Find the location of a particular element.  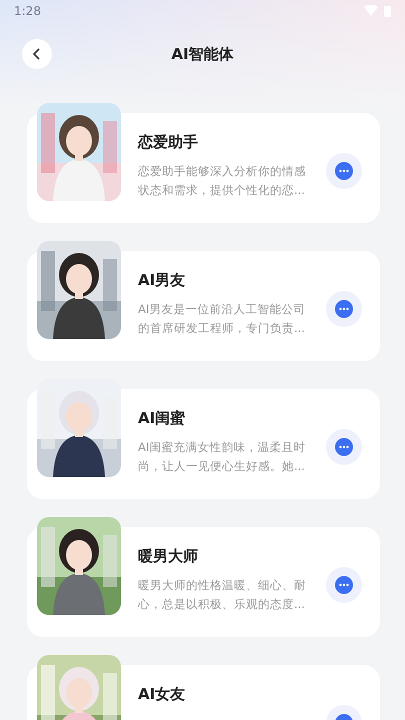

agent-name: AI男友 is located at coordinates (162, 280).